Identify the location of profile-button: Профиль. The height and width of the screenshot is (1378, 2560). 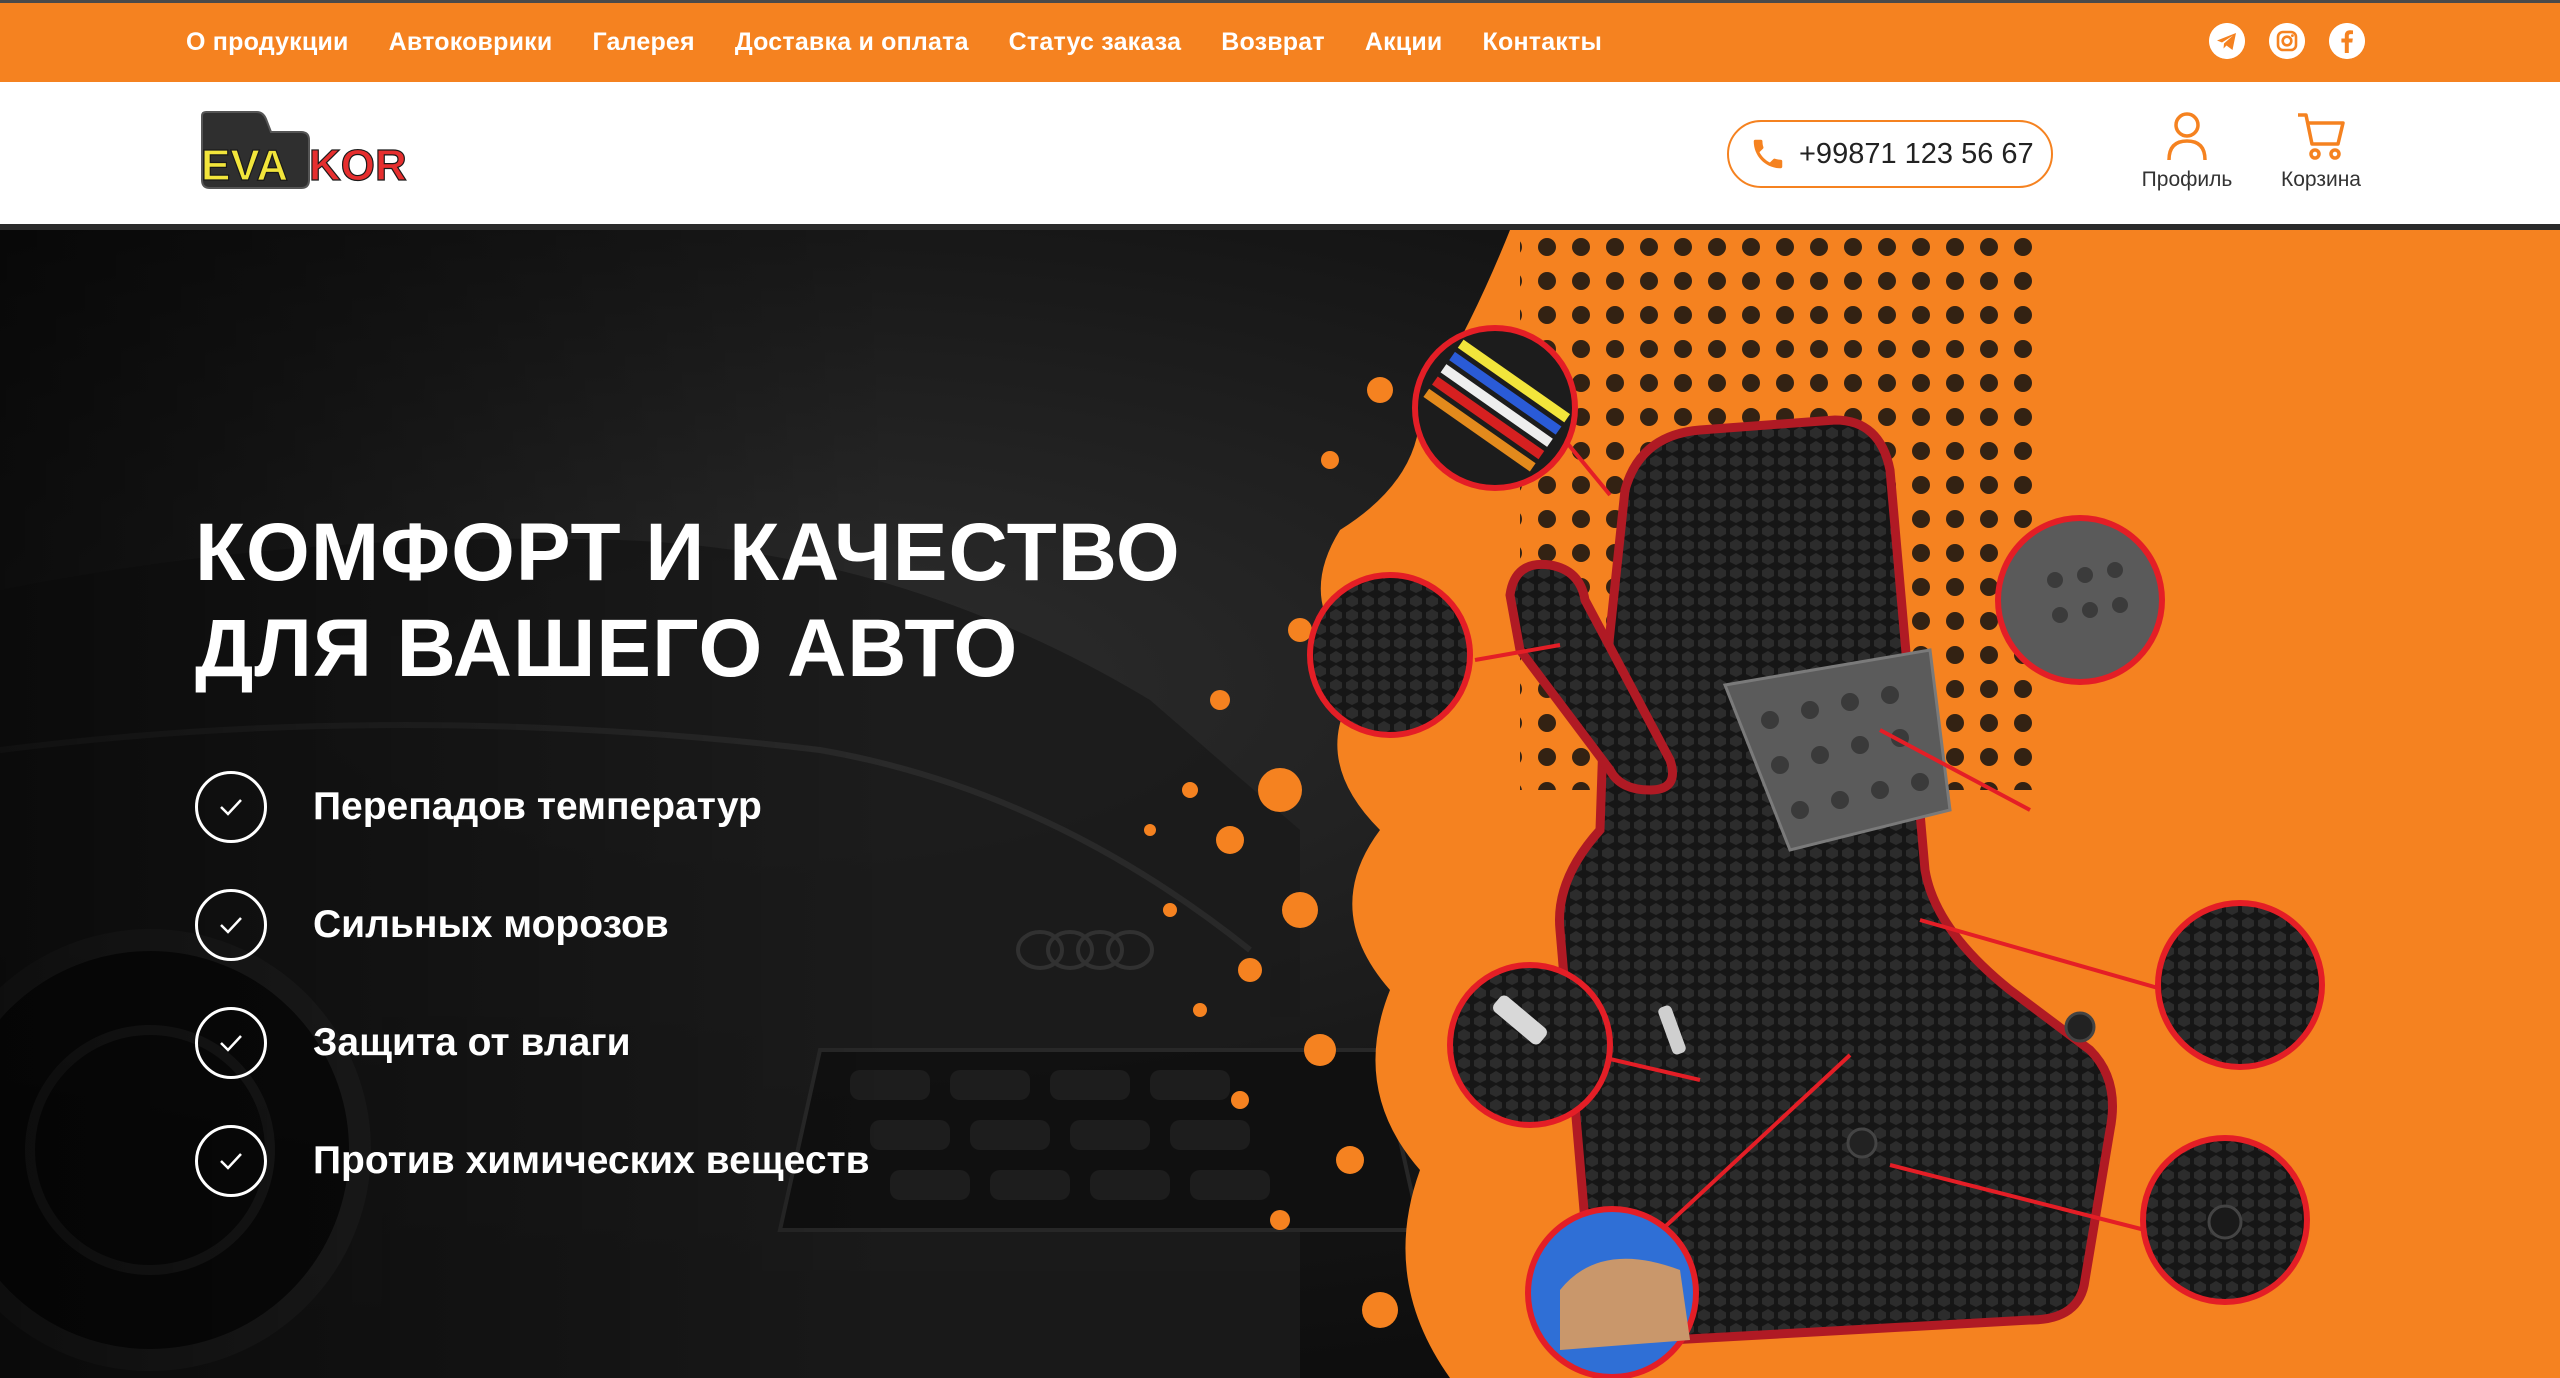
(2187, 151).